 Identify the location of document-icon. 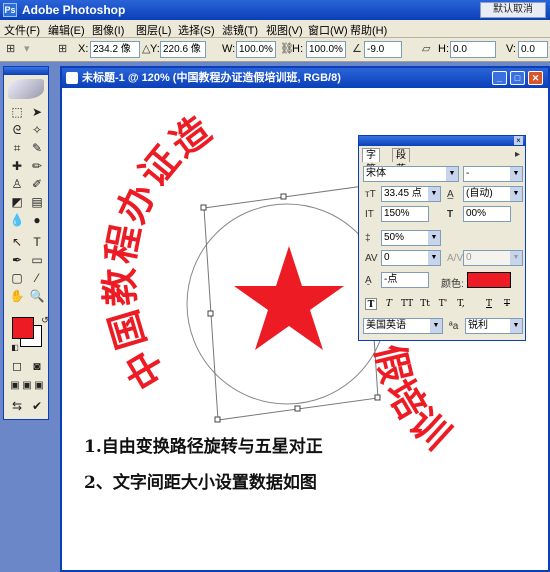
(72, 78).